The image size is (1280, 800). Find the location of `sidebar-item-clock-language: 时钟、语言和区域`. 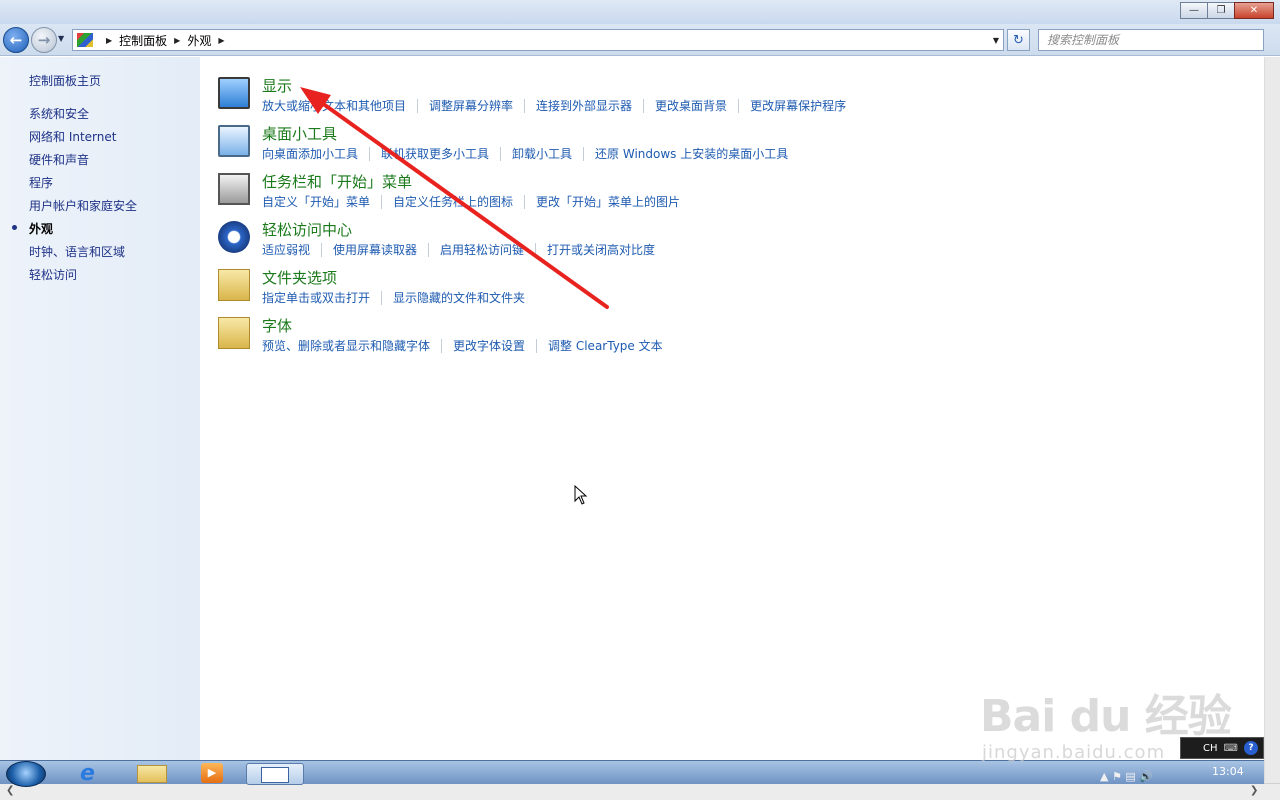

sidebar-item-clock-language: 时钟、语言和区域 is located at coordinates (77, 251).